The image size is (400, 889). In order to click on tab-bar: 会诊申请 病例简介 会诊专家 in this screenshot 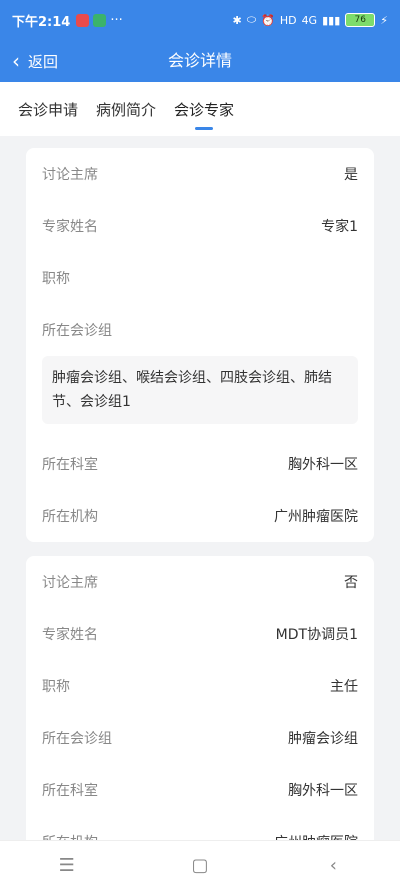, I will do `click(200, 109)`.